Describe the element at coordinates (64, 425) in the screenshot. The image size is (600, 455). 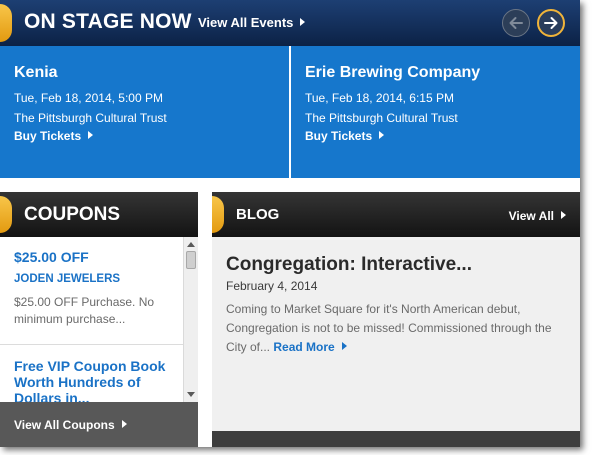
I see `view-all-coupons-label: View All Coupons` at that location.